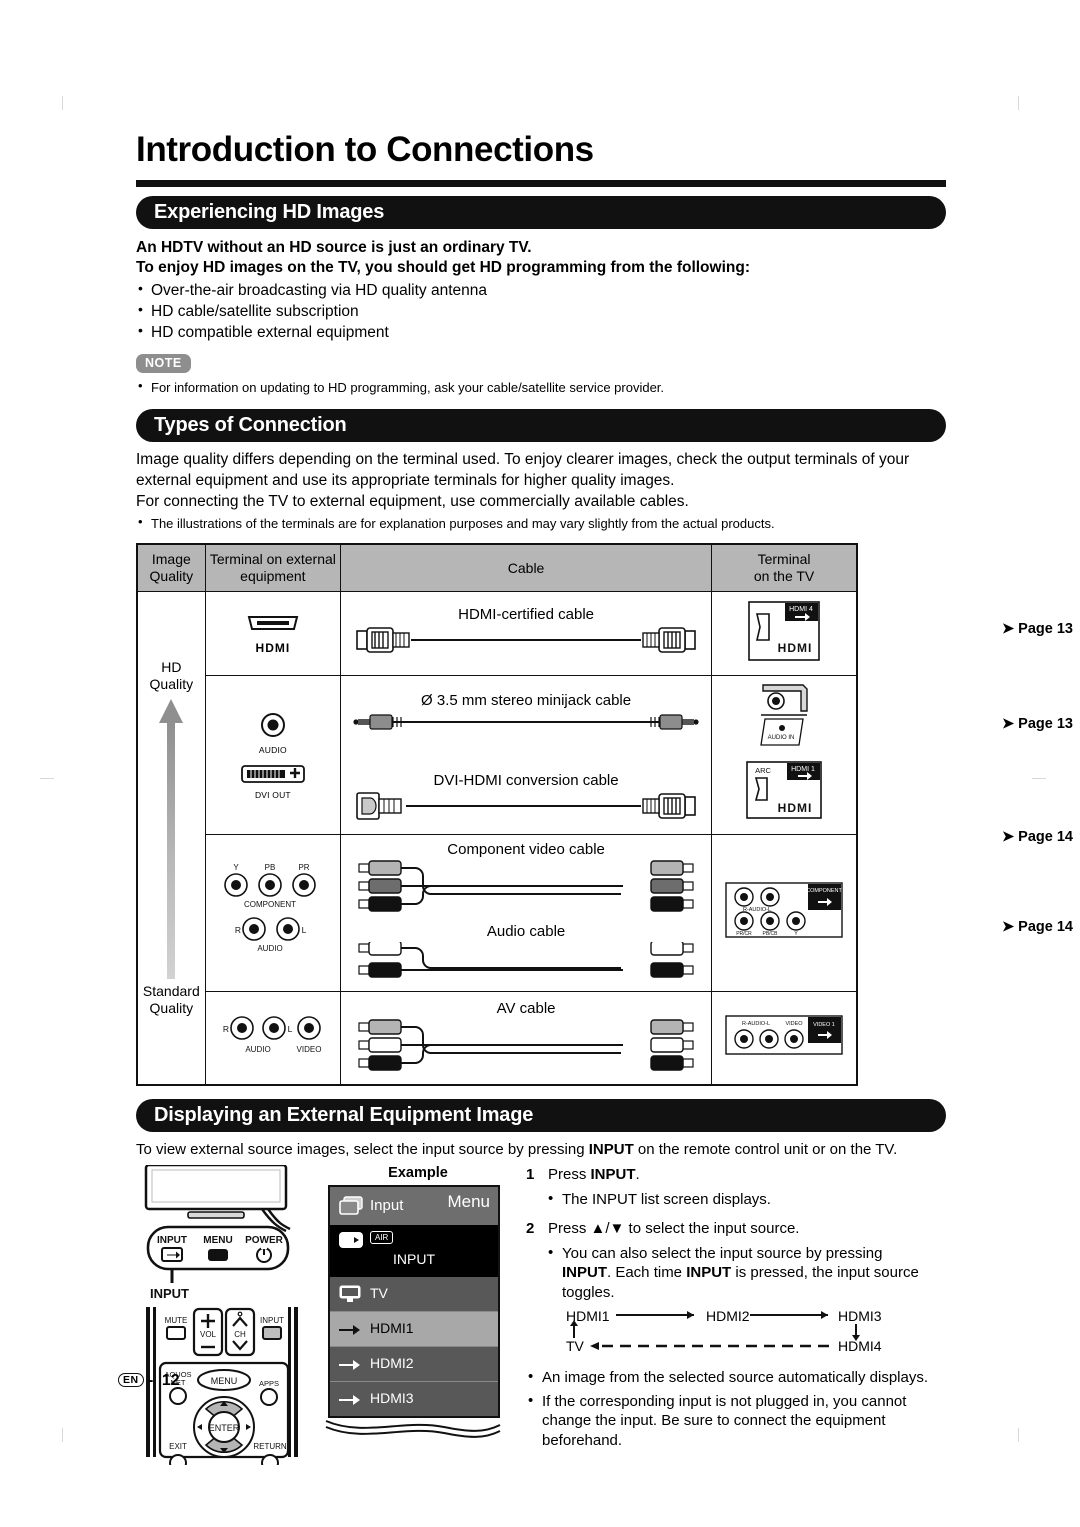 Image resolution: width=1080 pixels, height=1527 pixels. I want to click on table-row-1-cable: HDMI-certified cable, so click(526, 633).